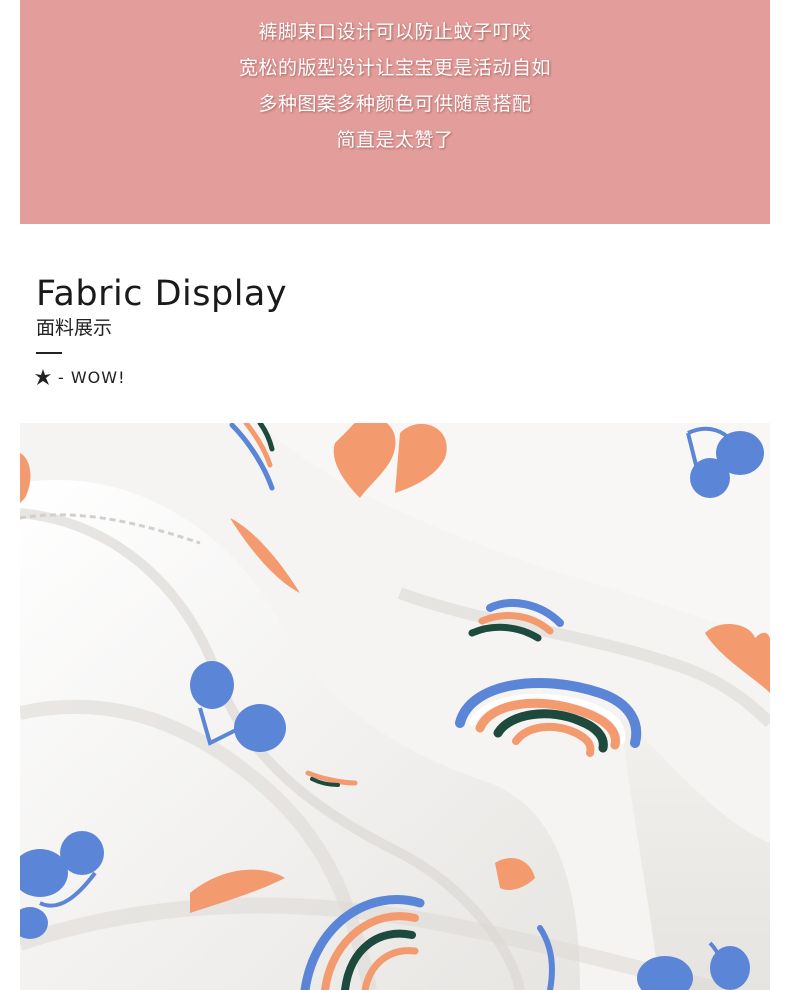 This screenshot has height=990, width=790. Describe the element at coordinates (395, 32) in the screenshot. I see `banner-line: 裤脚束口设计可以防止蚊子叮咬` at that location.